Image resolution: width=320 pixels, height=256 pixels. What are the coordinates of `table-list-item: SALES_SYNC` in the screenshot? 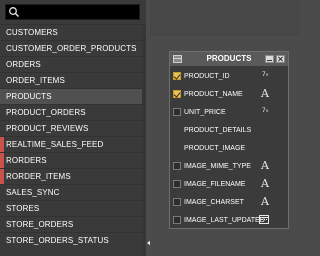 It's located at (71, 192).